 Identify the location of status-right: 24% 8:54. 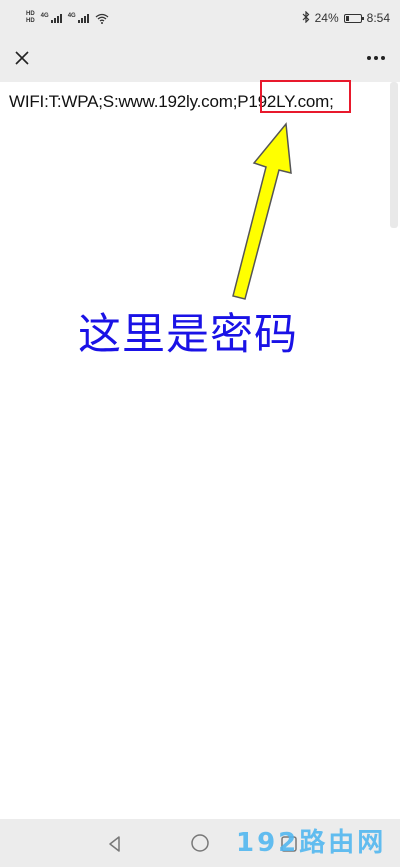
(346, 18).